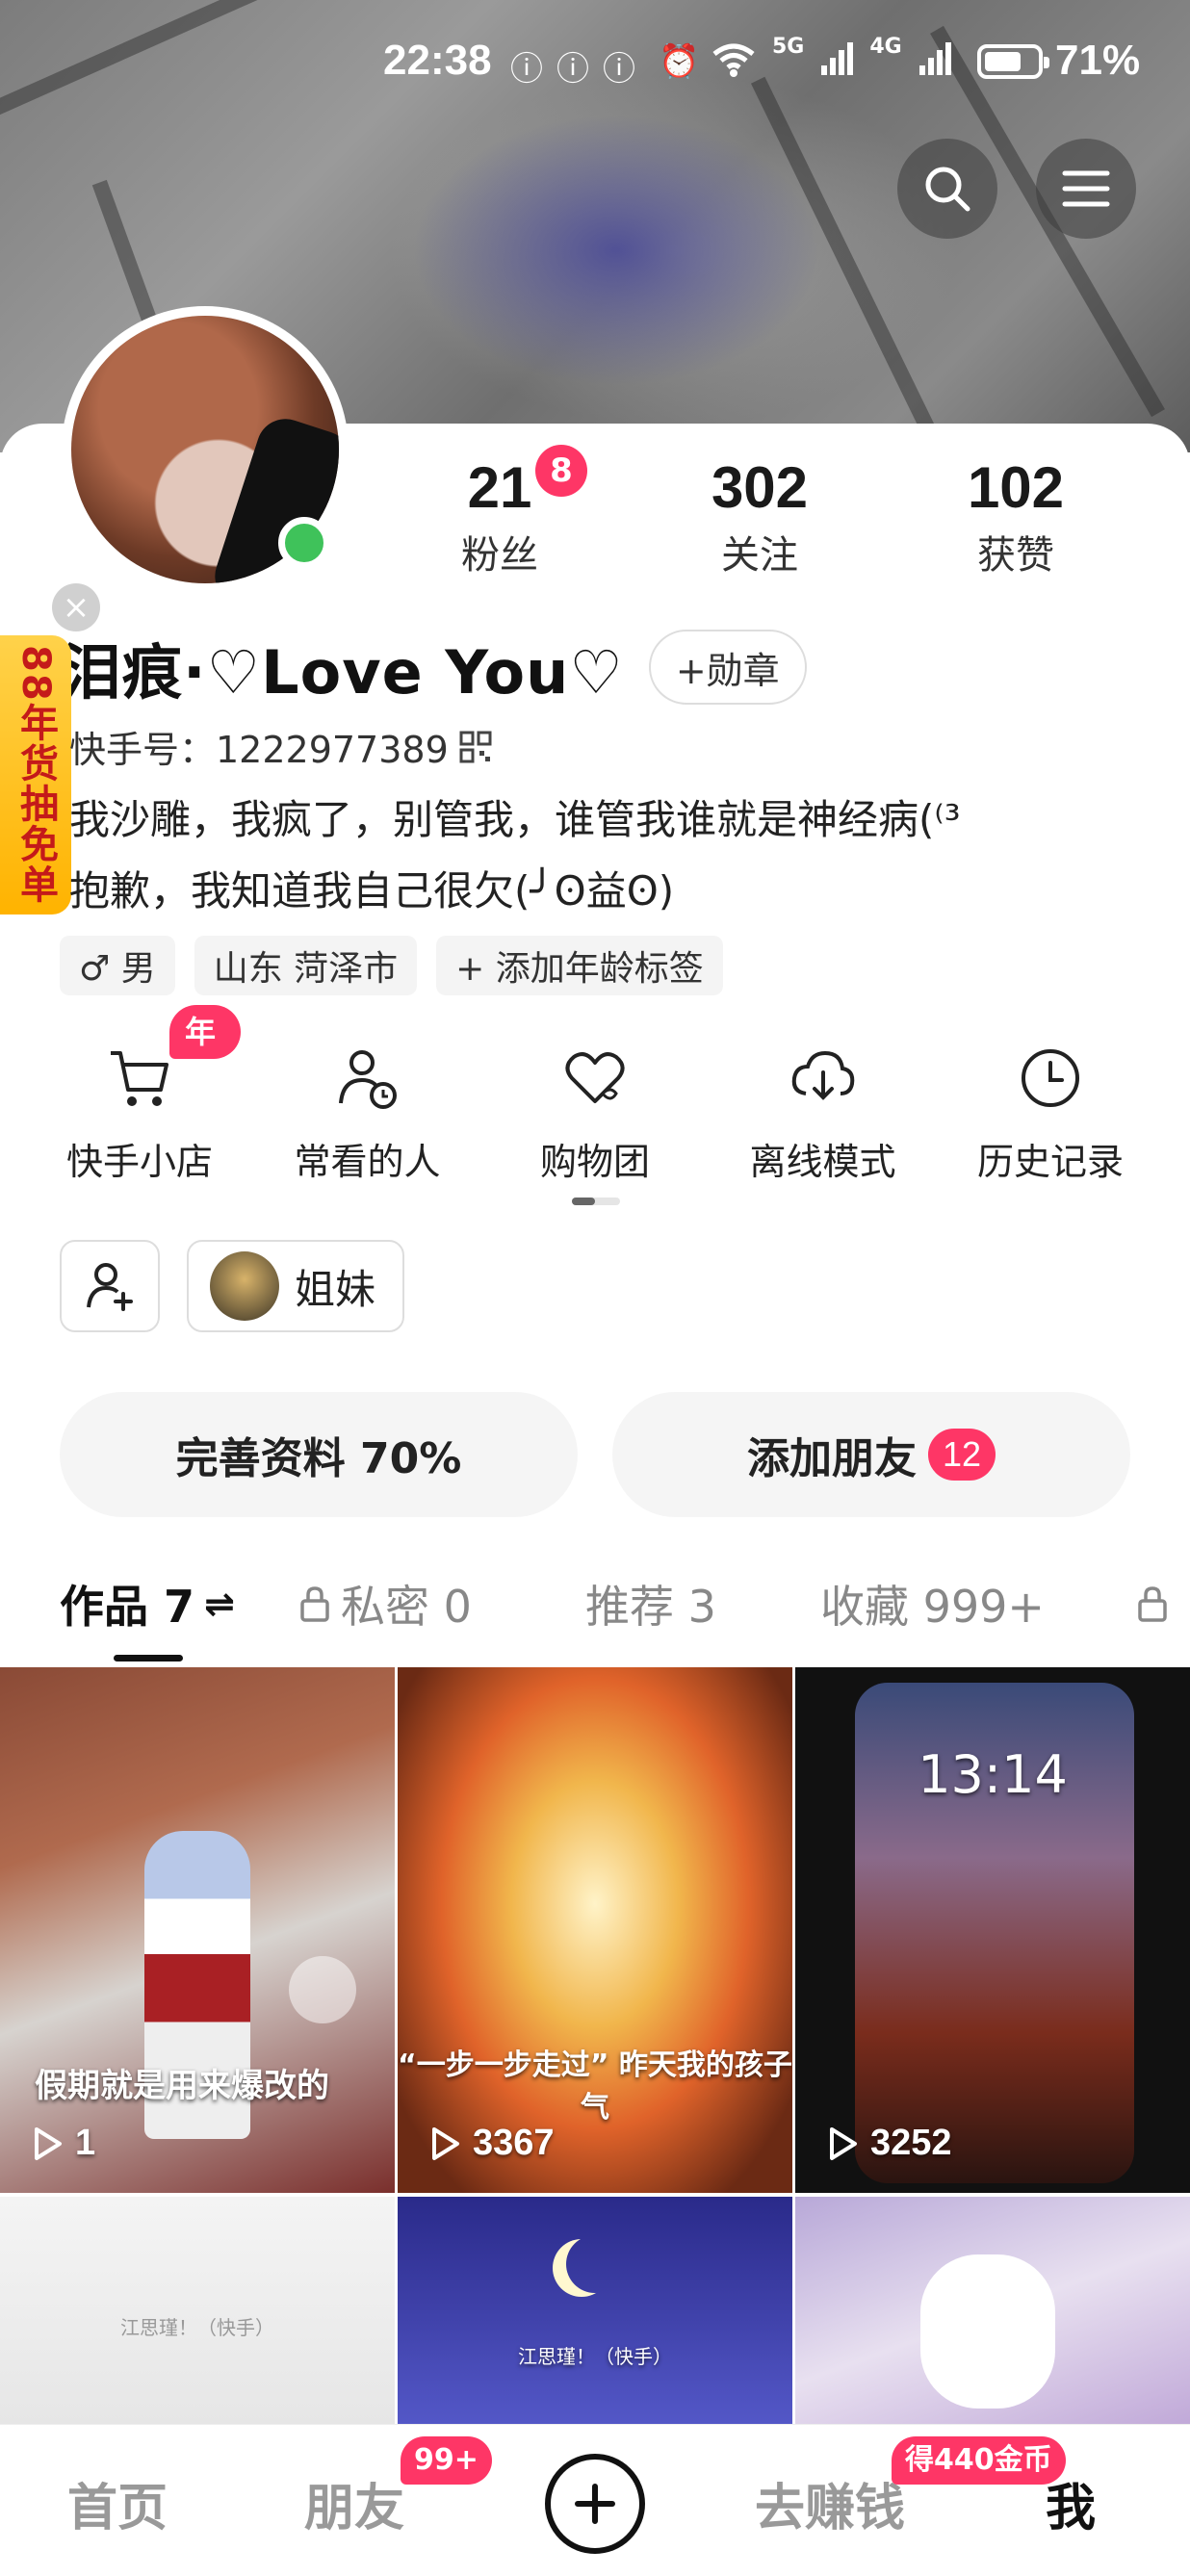 The width and height of the screenshot is (1190, 2576). Describe the element at coordinates (336, 1289) in the screenshot. I see `group-name: 姐妹` at that location.